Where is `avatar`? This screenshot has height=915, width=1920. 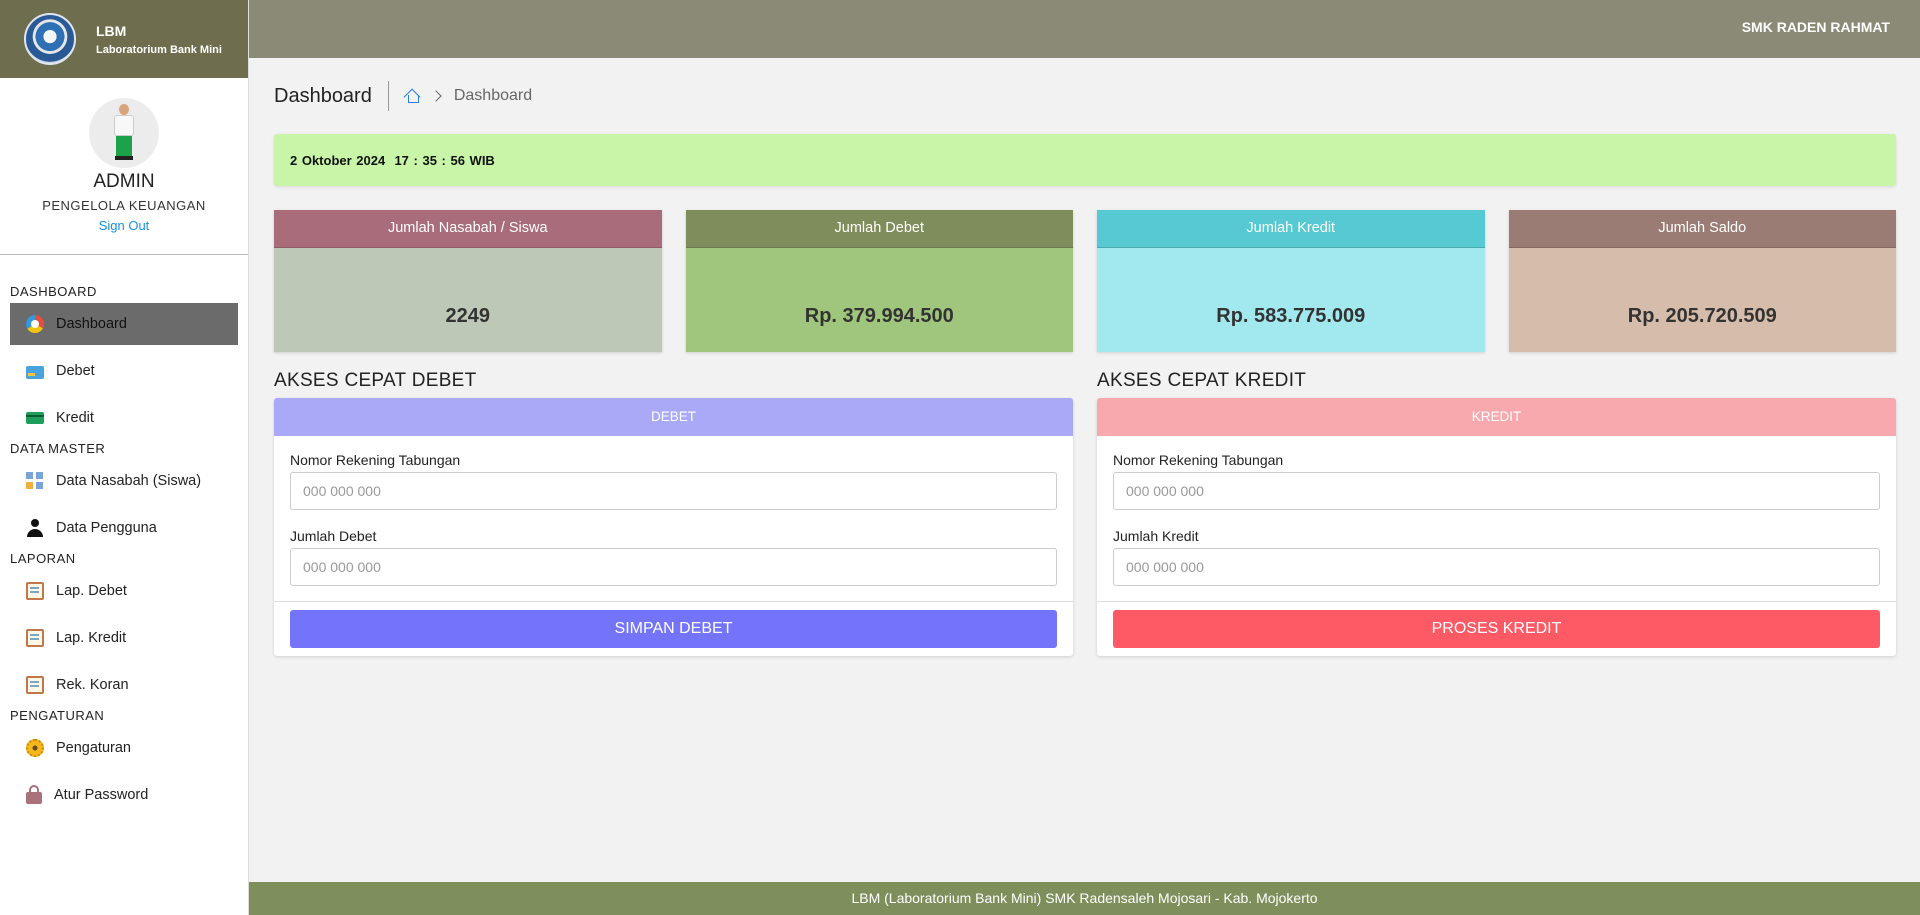
avatar is located at coordinates (124, 133).